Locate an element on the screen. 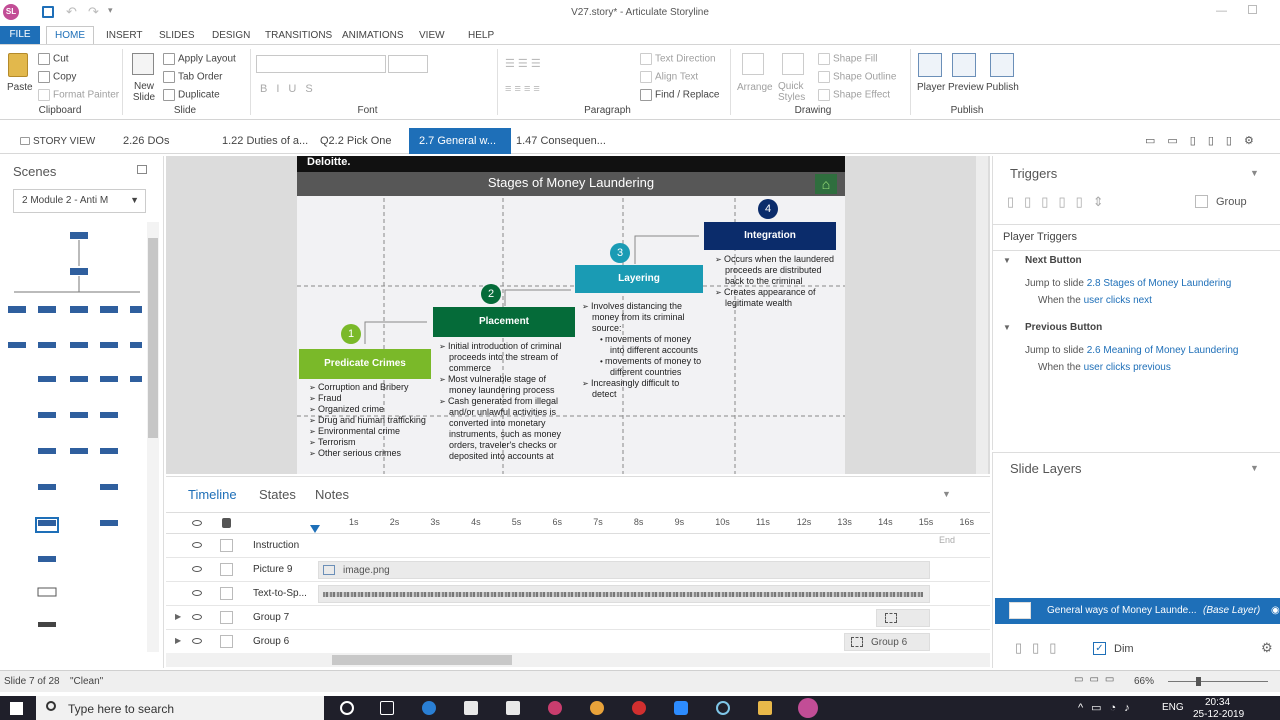 Image resolution: width=1280 pixels, height=720 pixels. pin-panel-icon is located at coordinates (142, 169).